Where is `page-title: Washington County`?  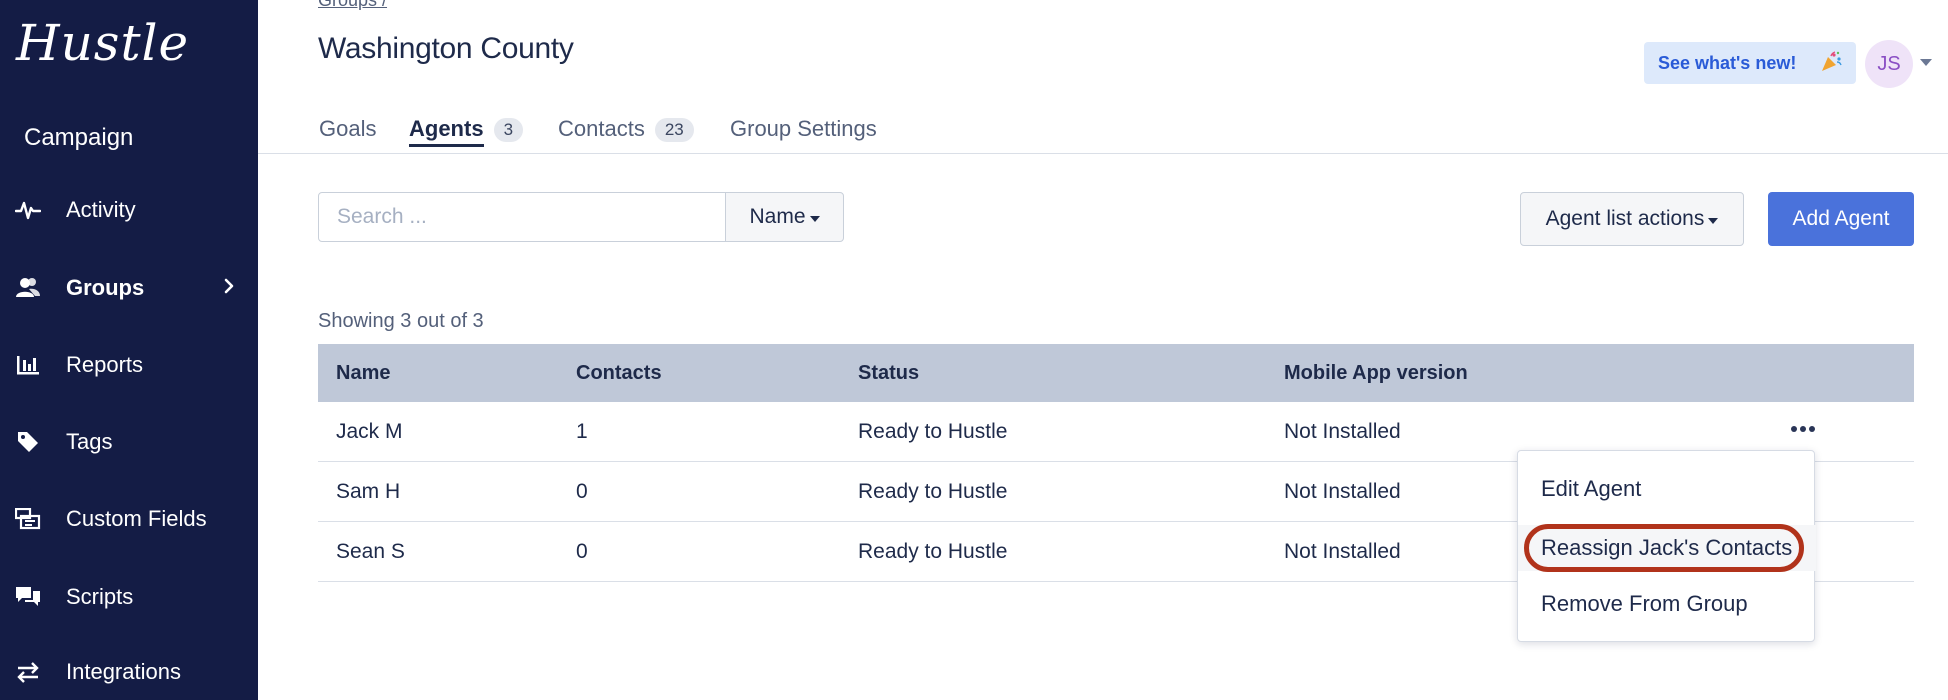 page-title: Washington County is located at coordinates (446, 48).